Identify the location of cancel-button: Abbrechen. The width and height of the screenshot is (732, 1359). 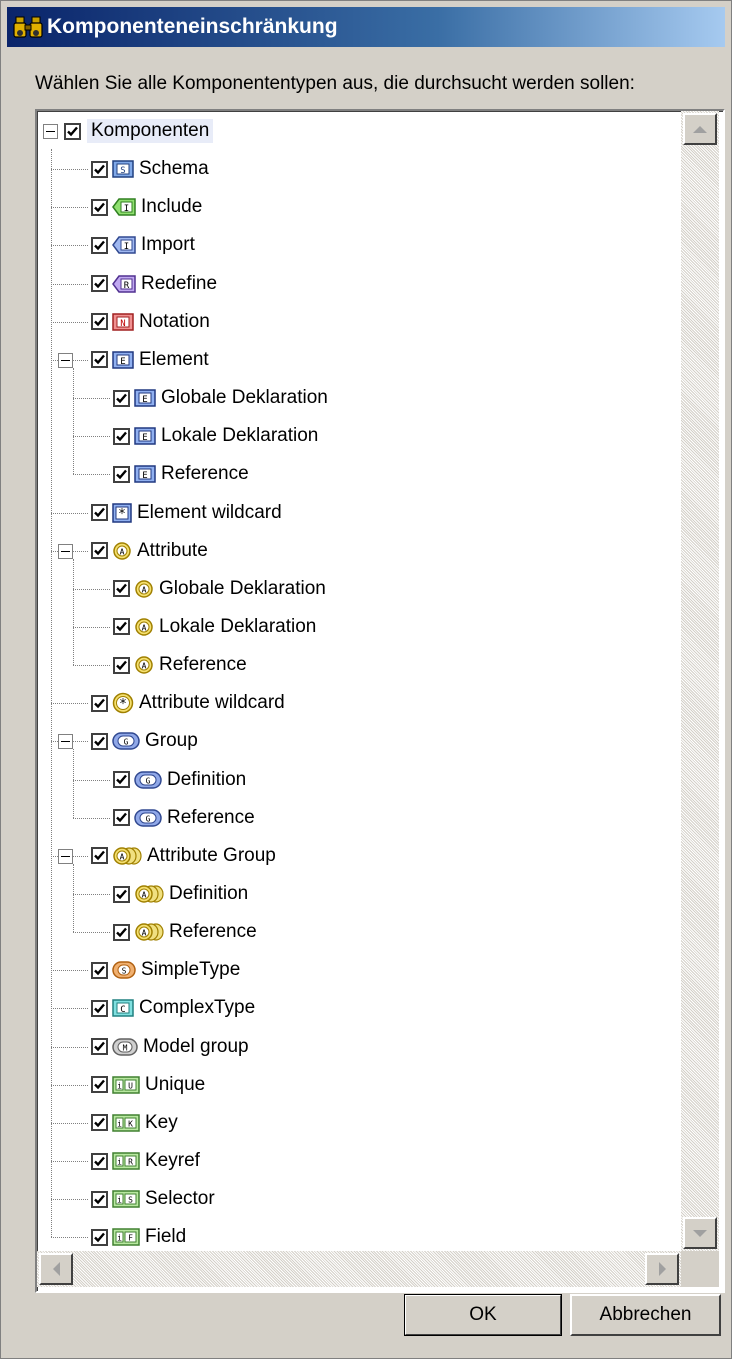
(645, 1315).